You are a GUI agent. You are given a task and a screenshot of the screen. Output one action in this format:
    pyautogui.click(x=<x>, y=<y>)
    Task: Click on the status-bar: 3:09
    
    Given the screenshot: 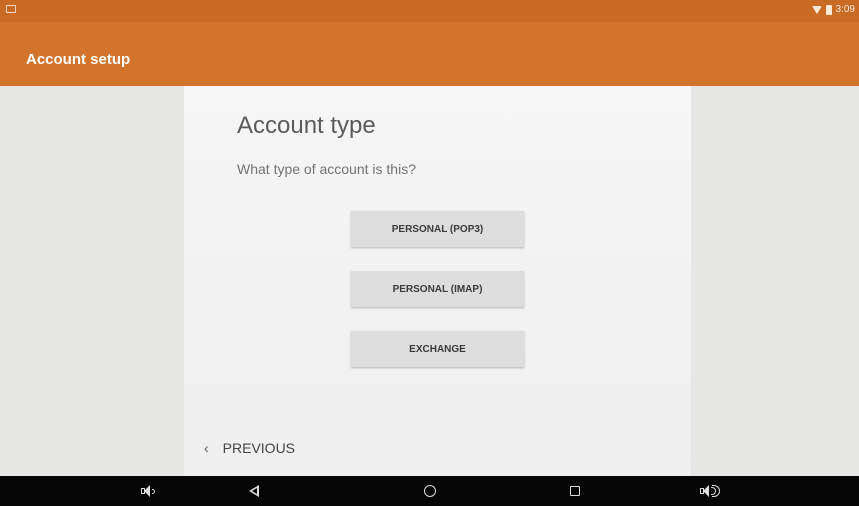 What is the action you would take?
    pyautogui.click(x=429, y=11)
    